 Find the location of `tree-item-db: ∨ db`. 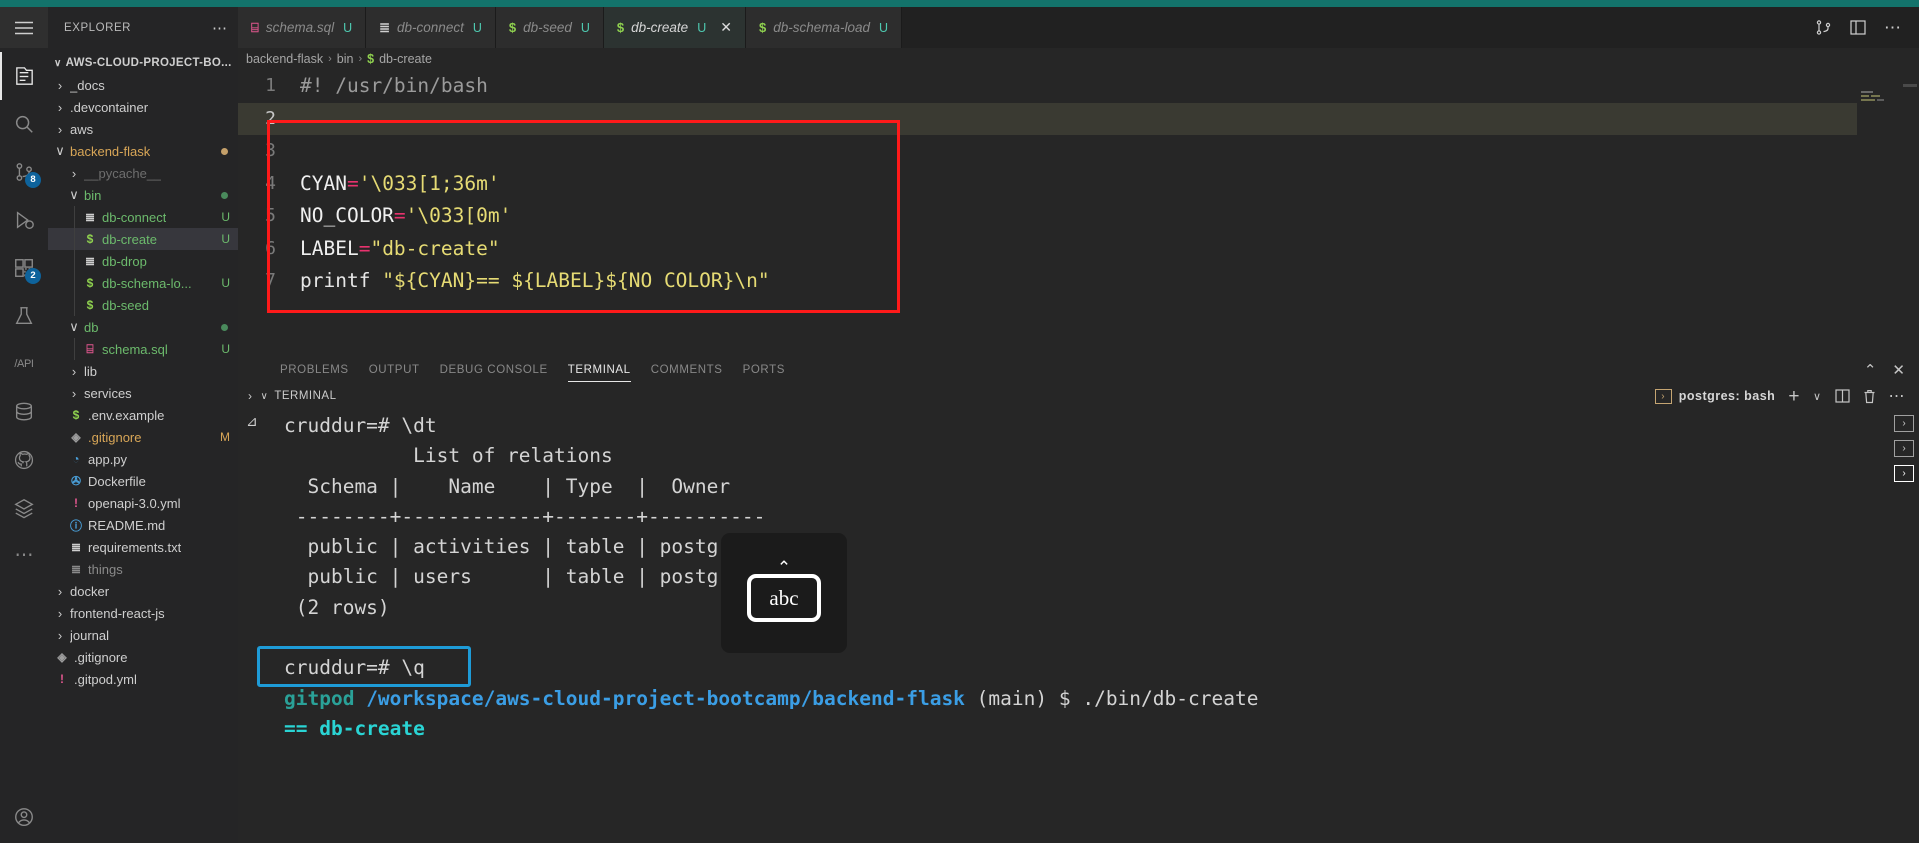

tree-item-db: ∨ db is located at coordinates (143, 327).